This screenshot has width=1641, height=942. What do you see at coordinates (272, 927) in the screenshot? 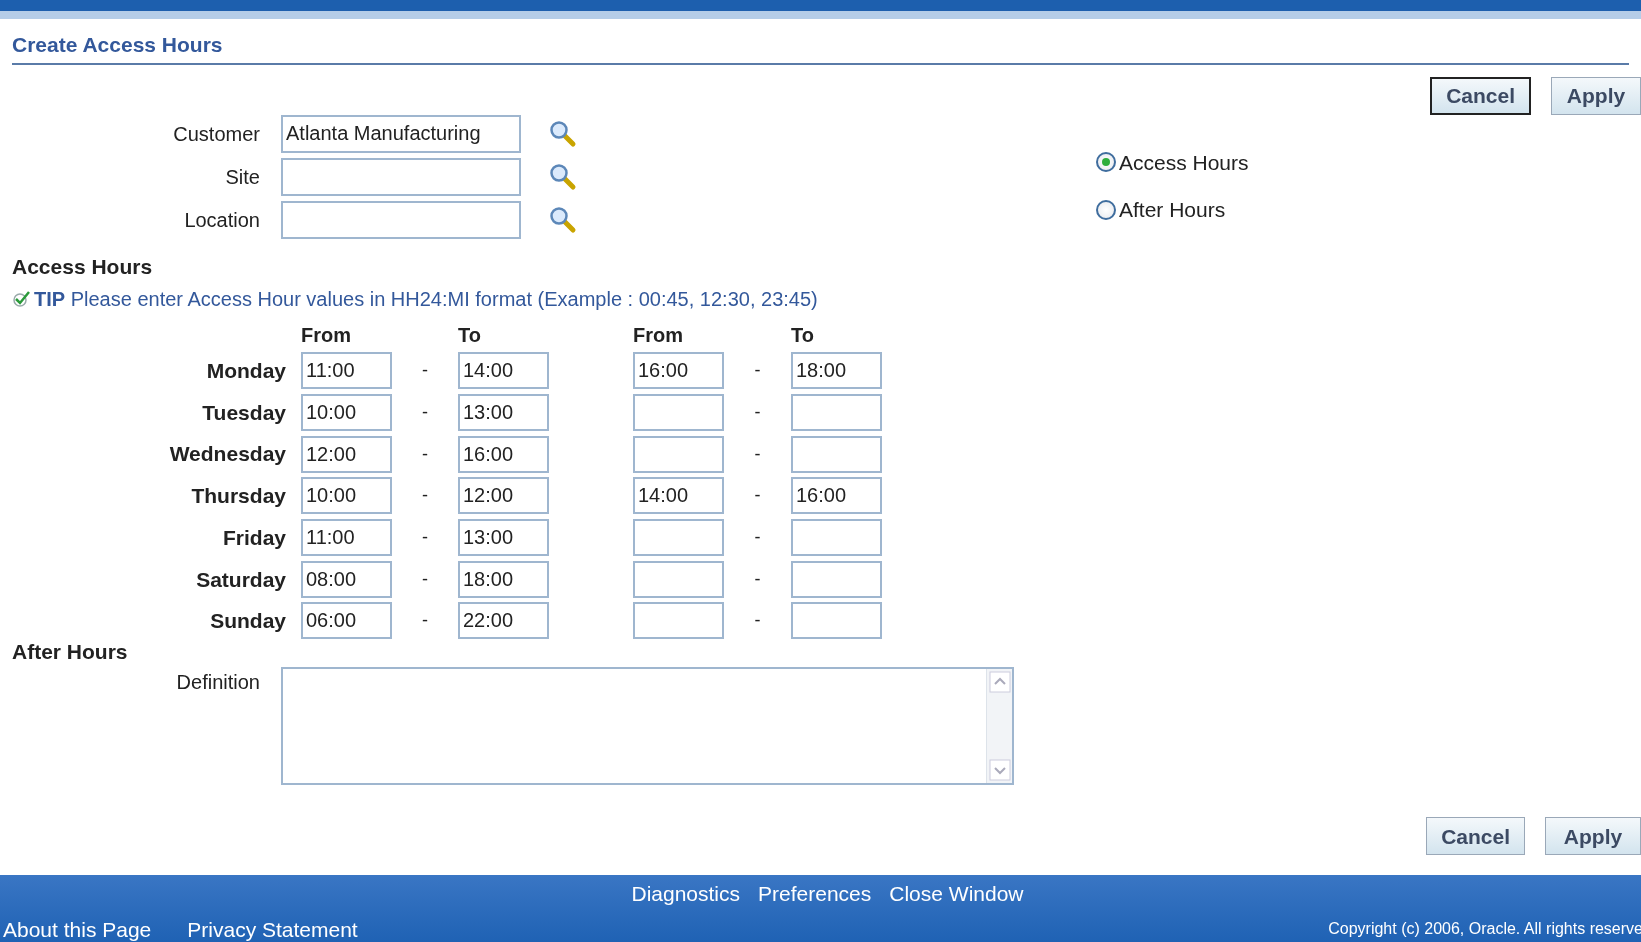
I see `footer-link: Privacy Statement` at bounding box center [272, 927].